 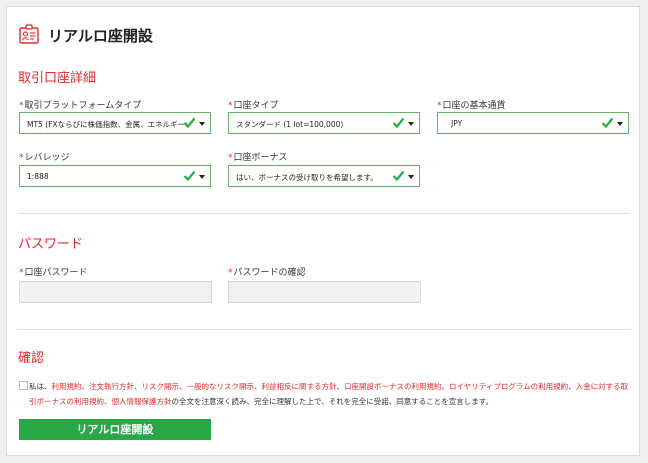 I want to click on conflict-of-interest-policy-link: 利益相反に関する方針, so click(x=299, y=386).